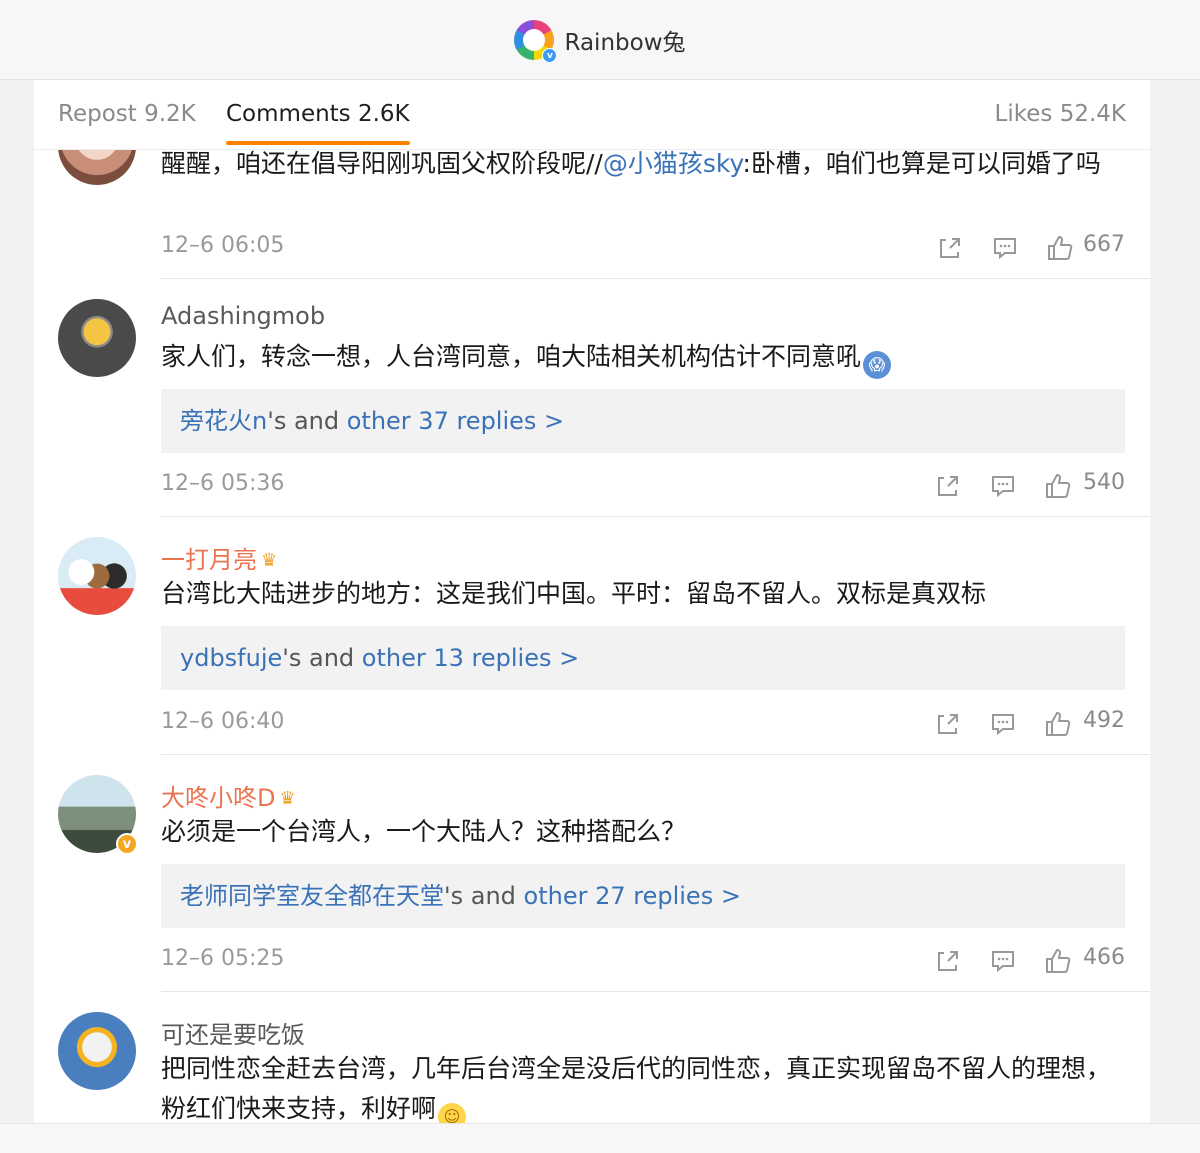 The image size is (1200, 1153). Describe the element at coordinates (223, 958) in the screenshot. I see `comment-timestamp: 12–6 05:25` at that location.